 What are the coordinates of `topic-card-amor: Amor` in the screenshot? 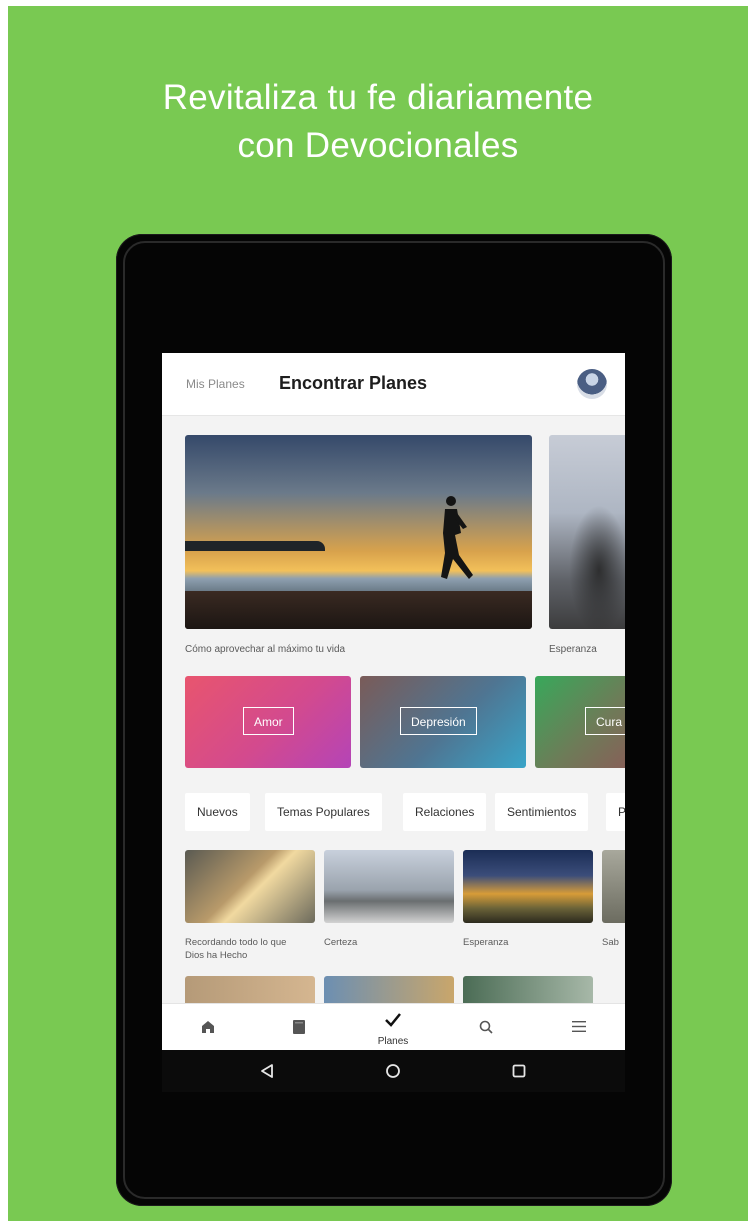 It's located at (268, 722).